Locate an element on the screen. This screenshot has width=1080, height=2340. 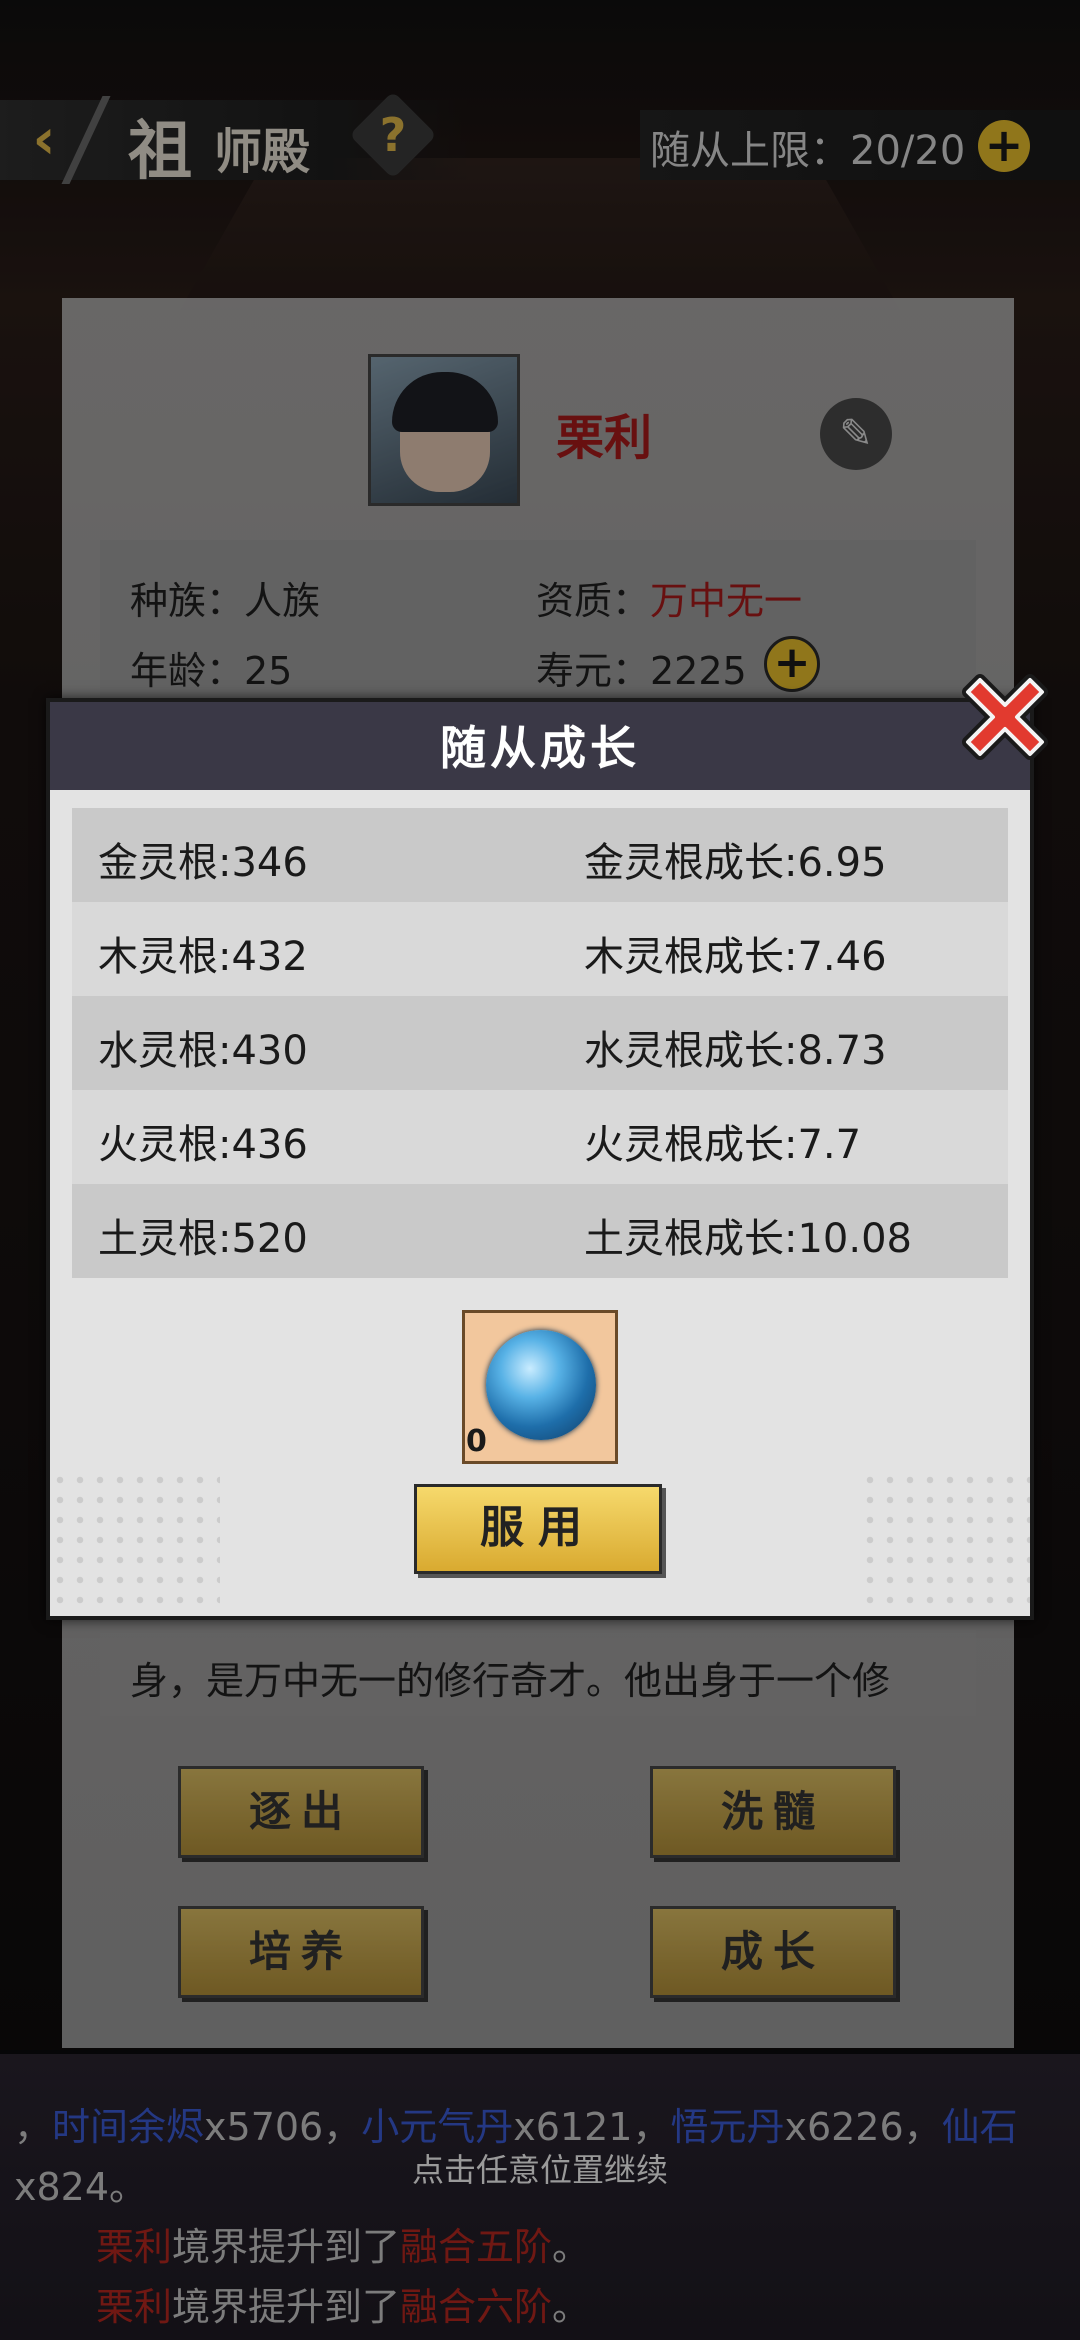
stat-growth: 水灵根成长:8.73 is located at coordinates (735, 1051).